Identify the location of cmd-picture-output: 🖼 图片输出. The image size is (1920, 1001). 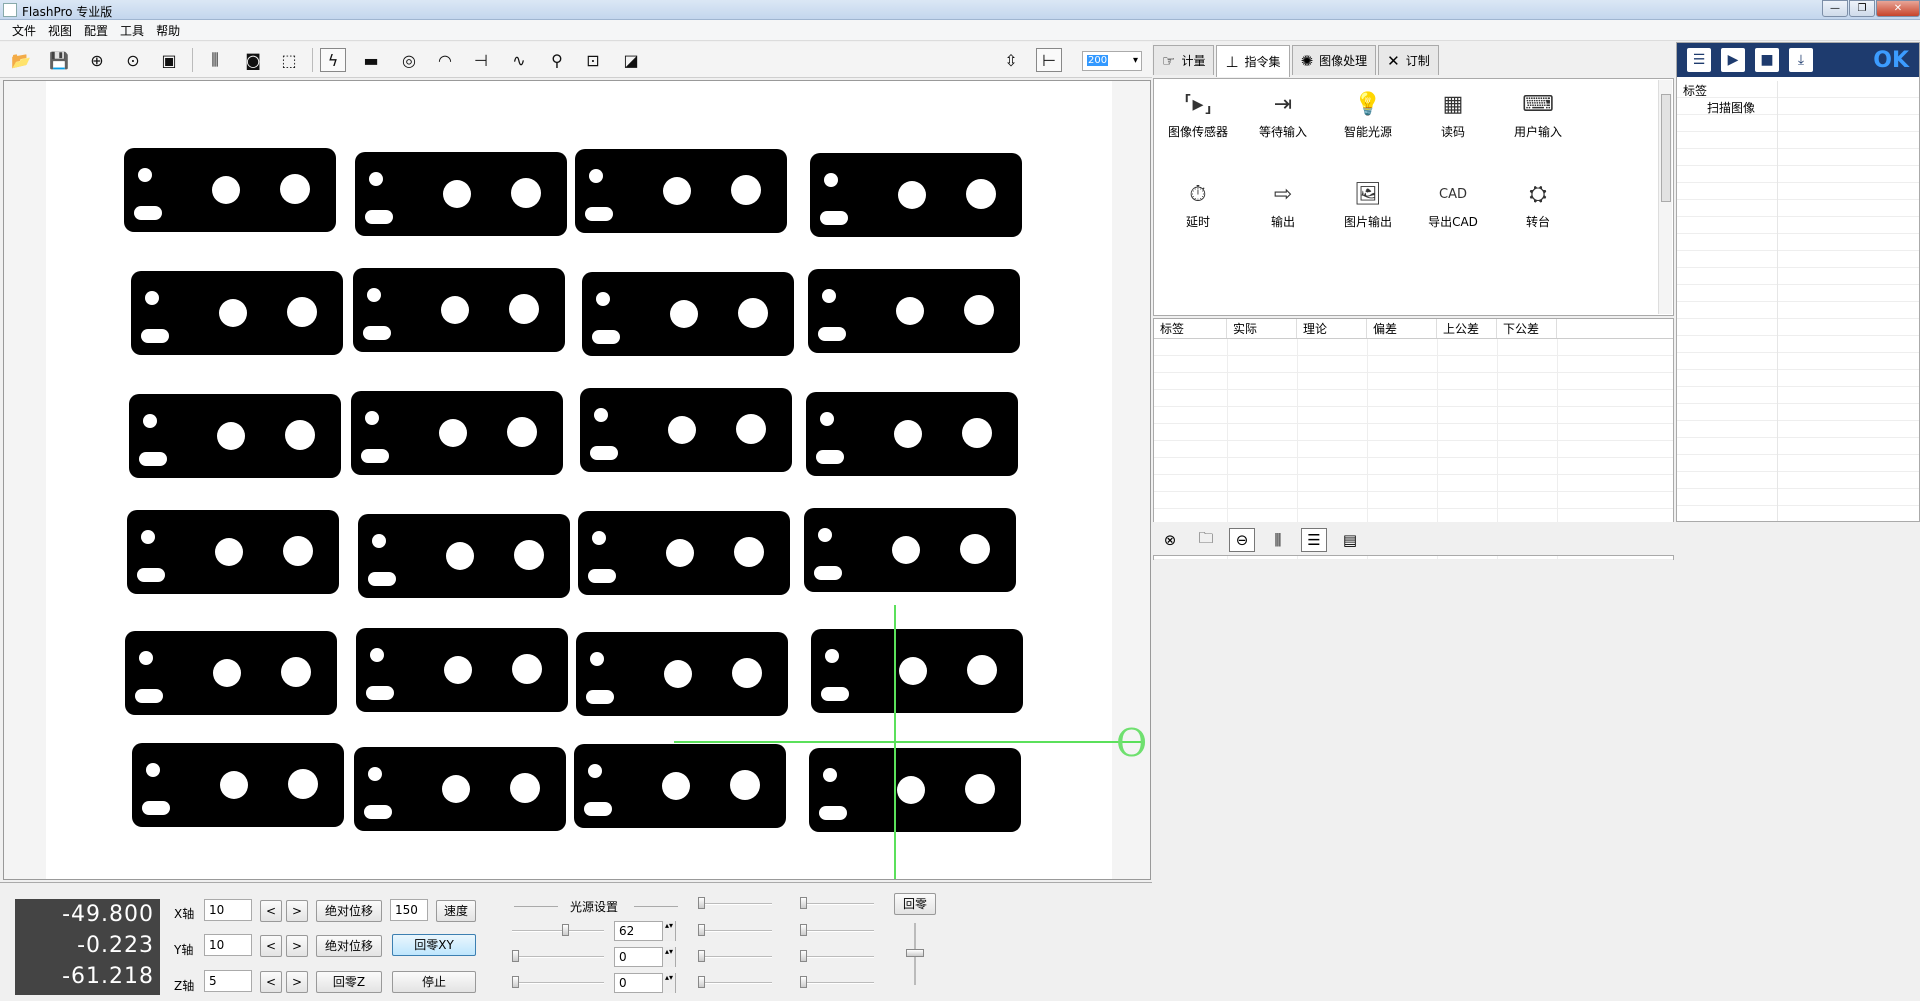
(1368, 203).